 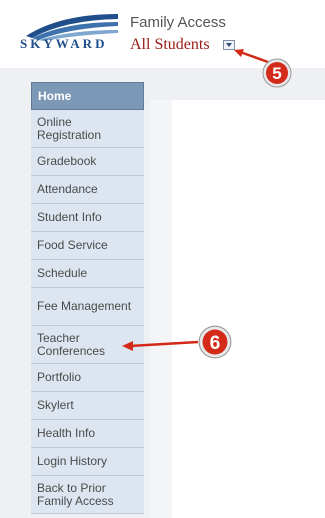 I want to click on sidebar-item-portfolio: Portfolio, so click(x=87, y=378).